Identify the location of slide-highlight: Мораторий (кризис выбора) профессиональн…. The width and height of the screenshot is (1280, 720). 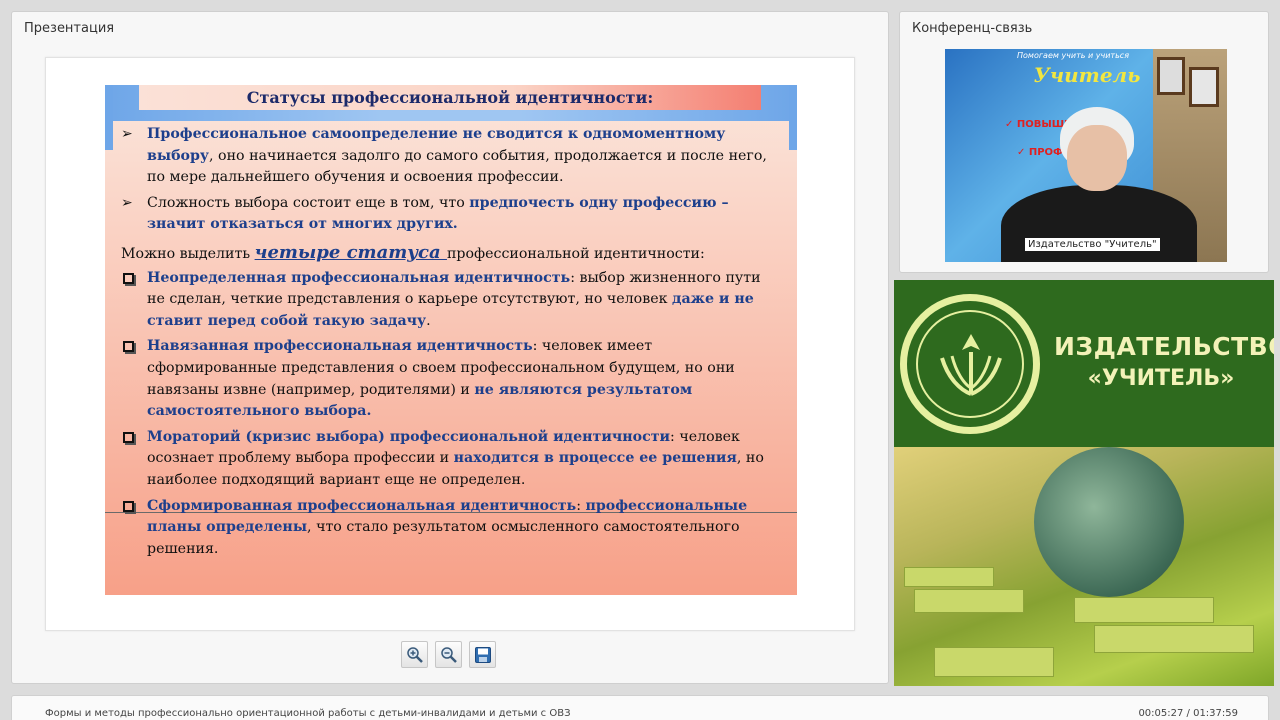
(409, 436).